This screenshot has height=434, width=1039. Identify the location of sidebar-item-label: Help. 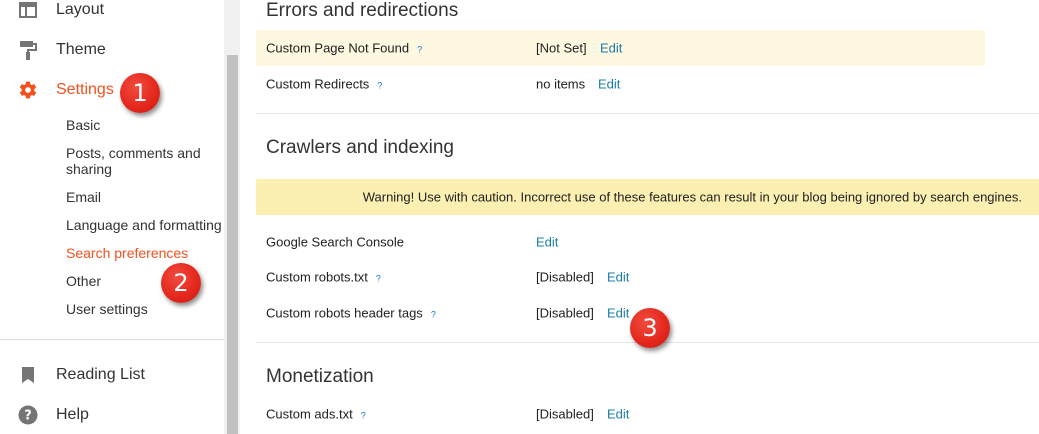
(72, 414).